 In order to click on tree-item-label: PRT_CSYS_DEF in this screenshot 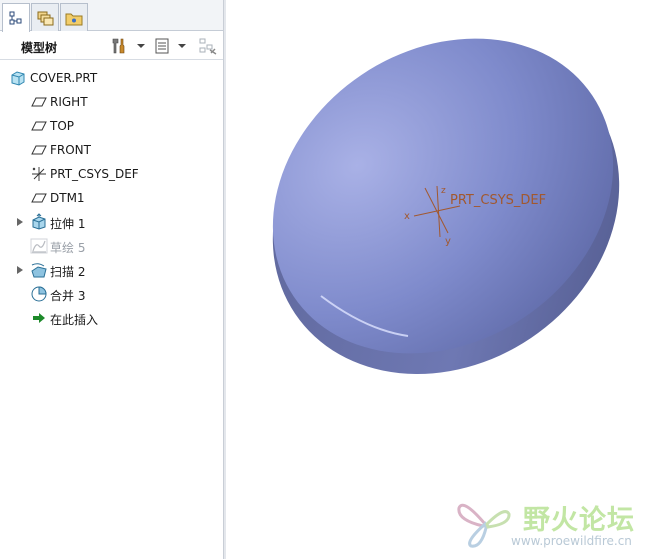, I will do `click(94, 174)`.